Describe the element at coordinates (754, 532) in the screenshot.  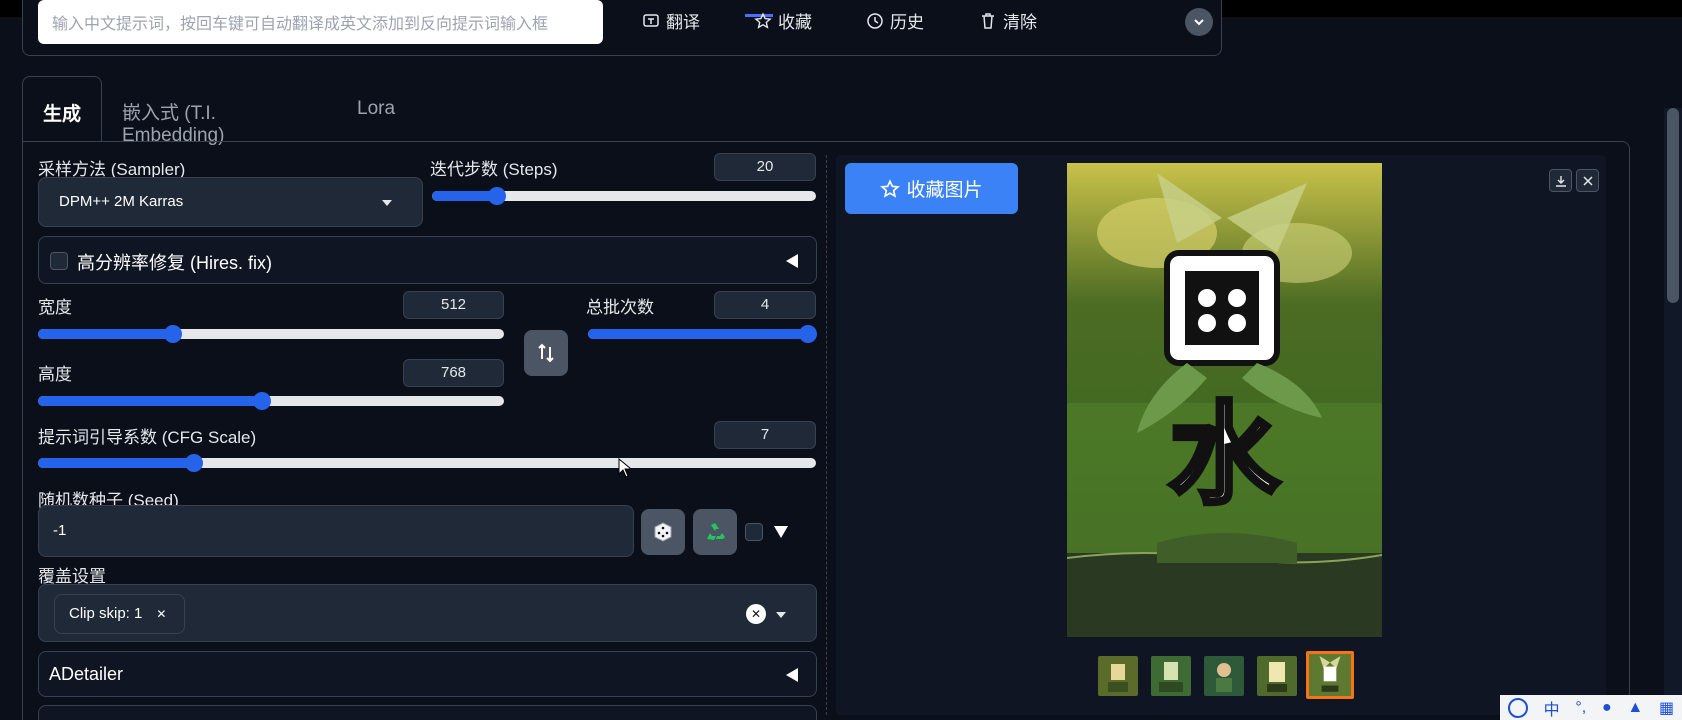
I see `extra-seed-checkbox` at that location.